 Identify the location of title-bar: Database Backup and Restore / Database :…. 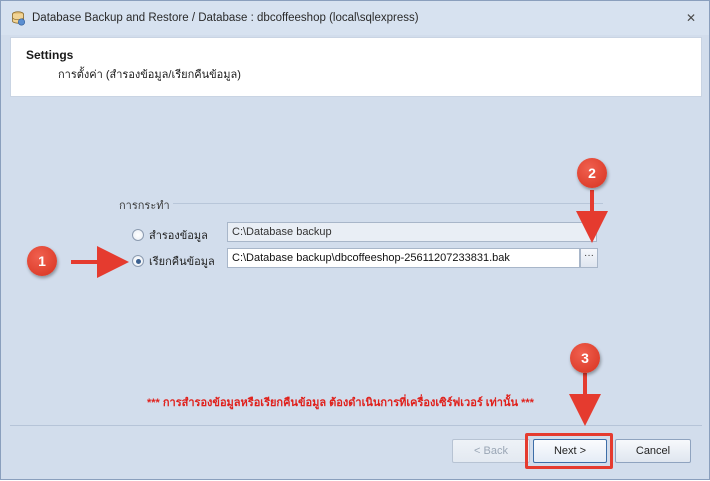
(355, 18).